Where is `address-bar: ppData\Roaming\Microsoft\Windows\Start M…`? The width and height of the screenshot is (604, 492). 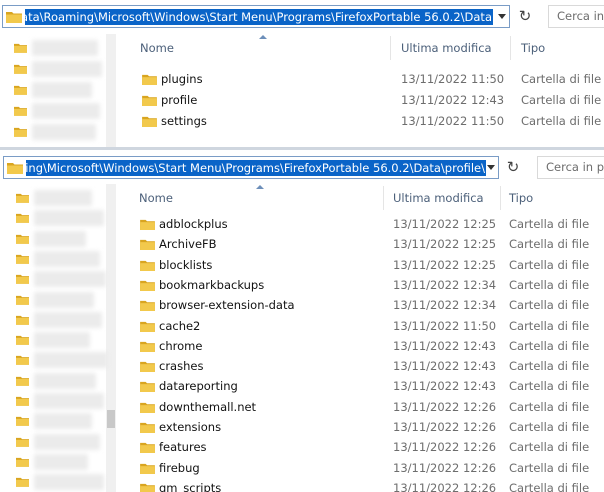 address-bar: ppData\Roaming\Microsoft\Windows\Start M… is located at coordinates (256, 16).